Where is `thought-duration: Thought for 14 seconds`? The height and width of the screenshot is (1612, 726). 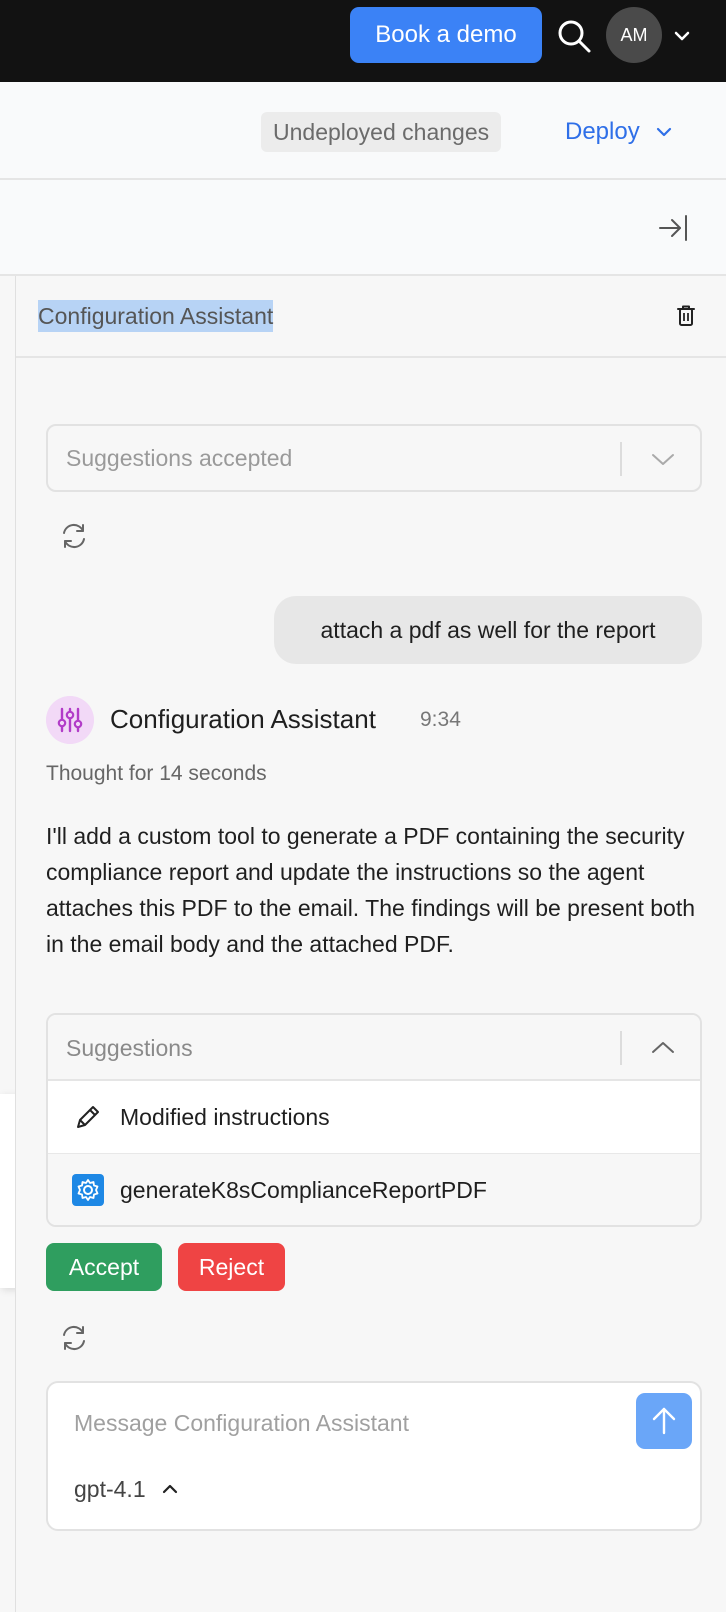 thought-duration: Thought for 14 seconds is located at coordinates (156, 774).